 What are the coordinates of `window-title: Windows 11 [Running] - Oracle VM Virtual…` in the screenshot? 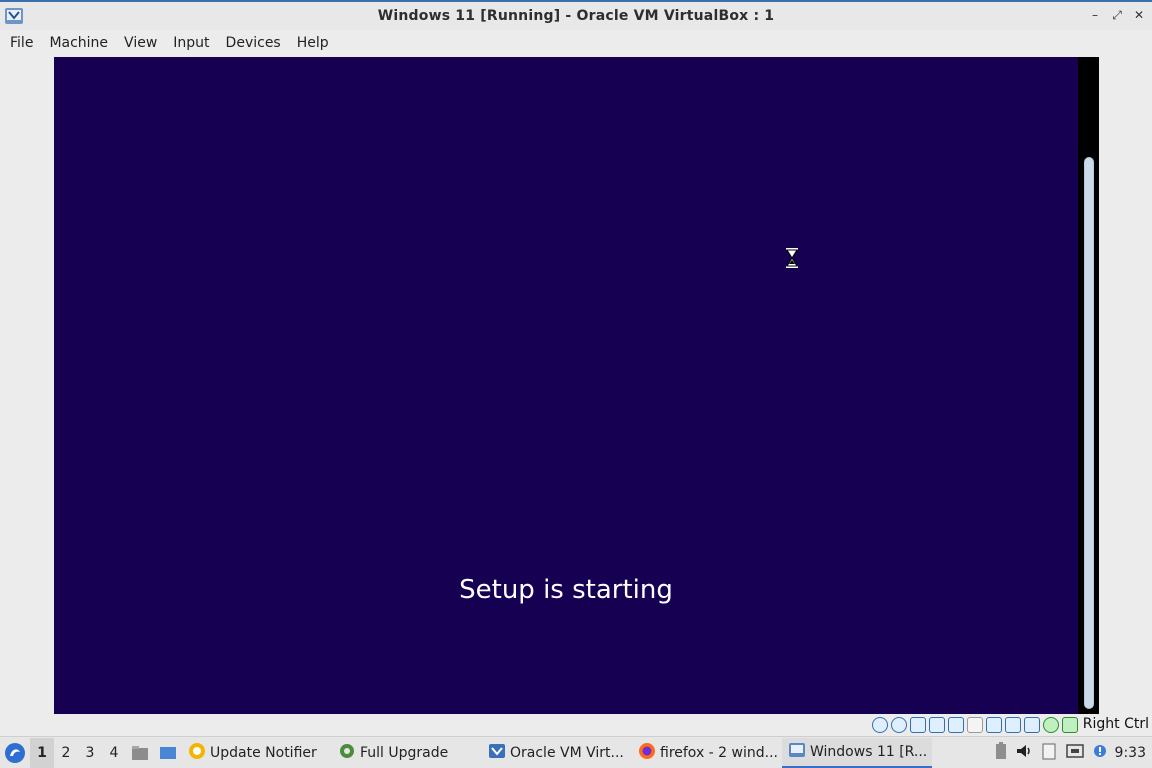 It's located at (576, 16).